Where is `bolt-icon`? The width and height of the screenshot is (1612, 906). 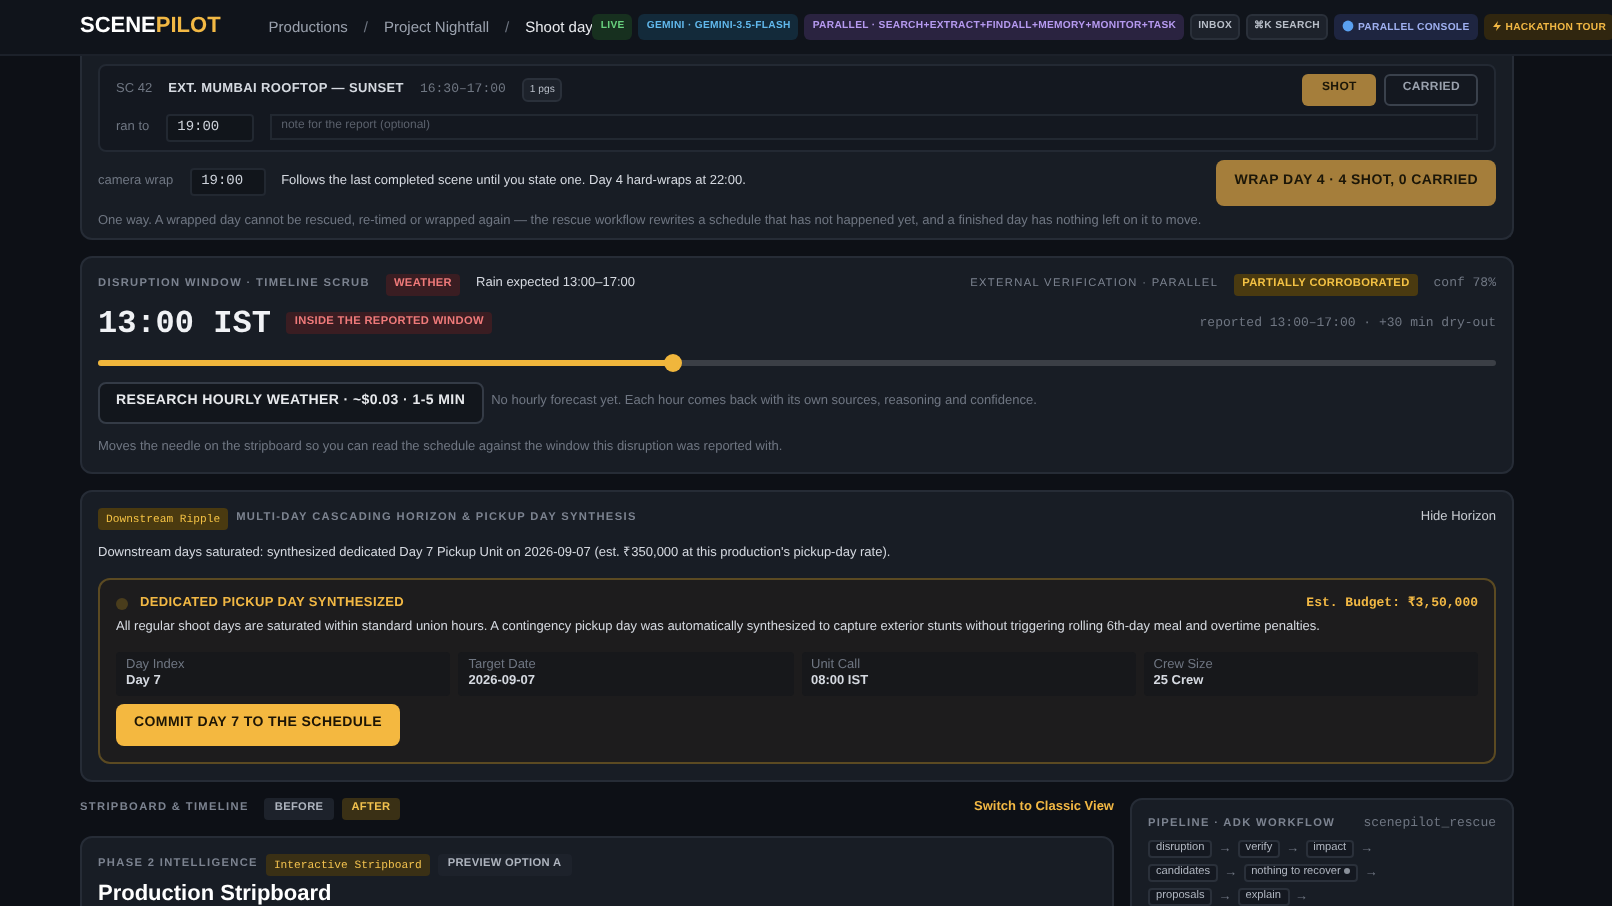 bolt-icon is located at coordinates (1496, 25).